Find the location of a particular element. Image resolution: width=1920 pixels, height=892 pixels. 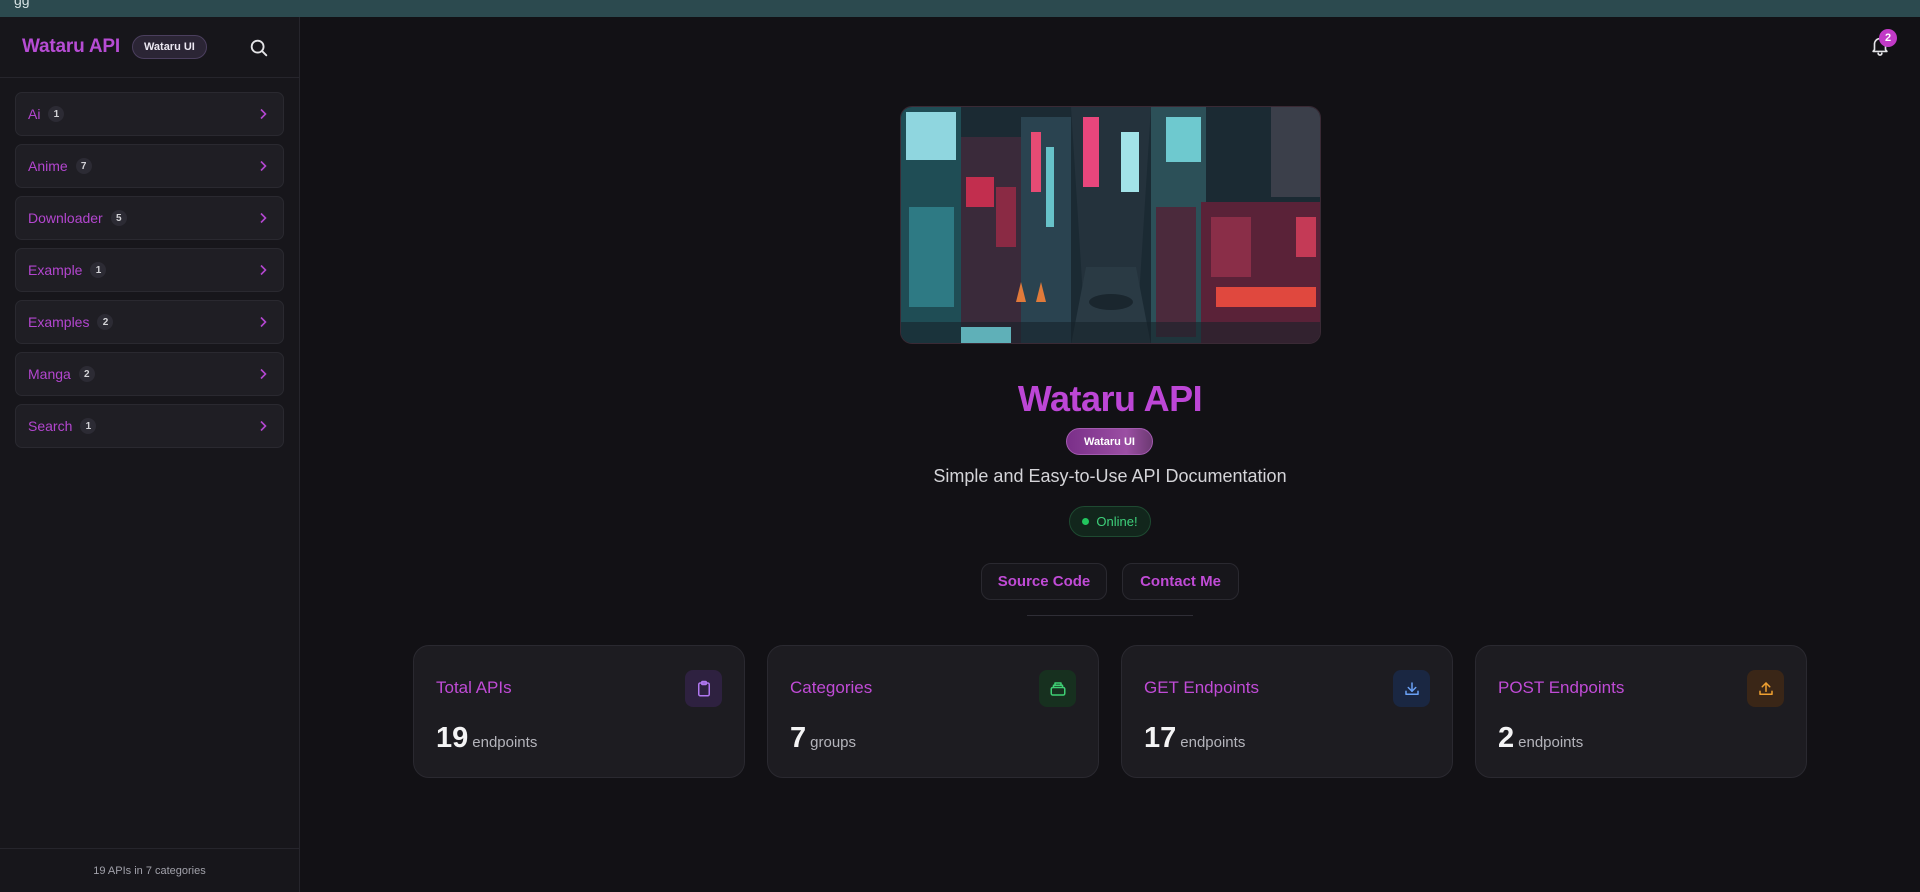

sidebar-item-downloader: Downloader 5 is located at coordinates (149, 218).